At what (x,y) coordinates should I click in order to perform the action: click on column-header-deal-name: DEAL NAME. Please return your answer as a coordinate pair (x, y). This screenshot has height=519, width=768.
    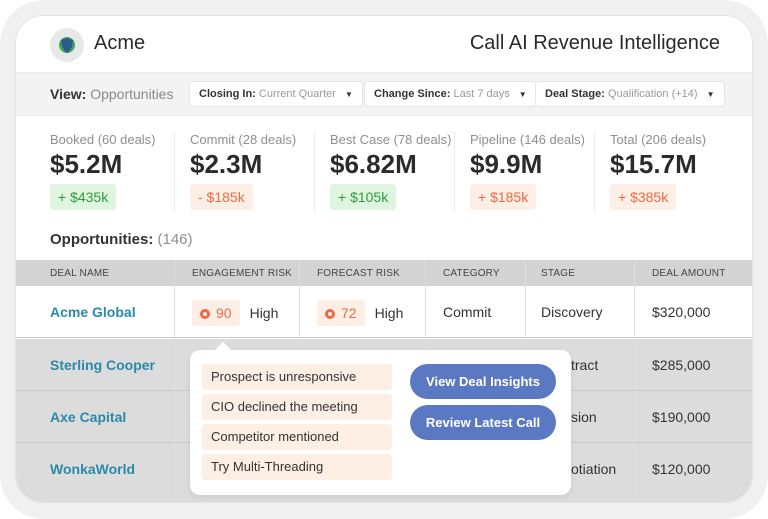
    Looking at the image, I should click on (79, 273).